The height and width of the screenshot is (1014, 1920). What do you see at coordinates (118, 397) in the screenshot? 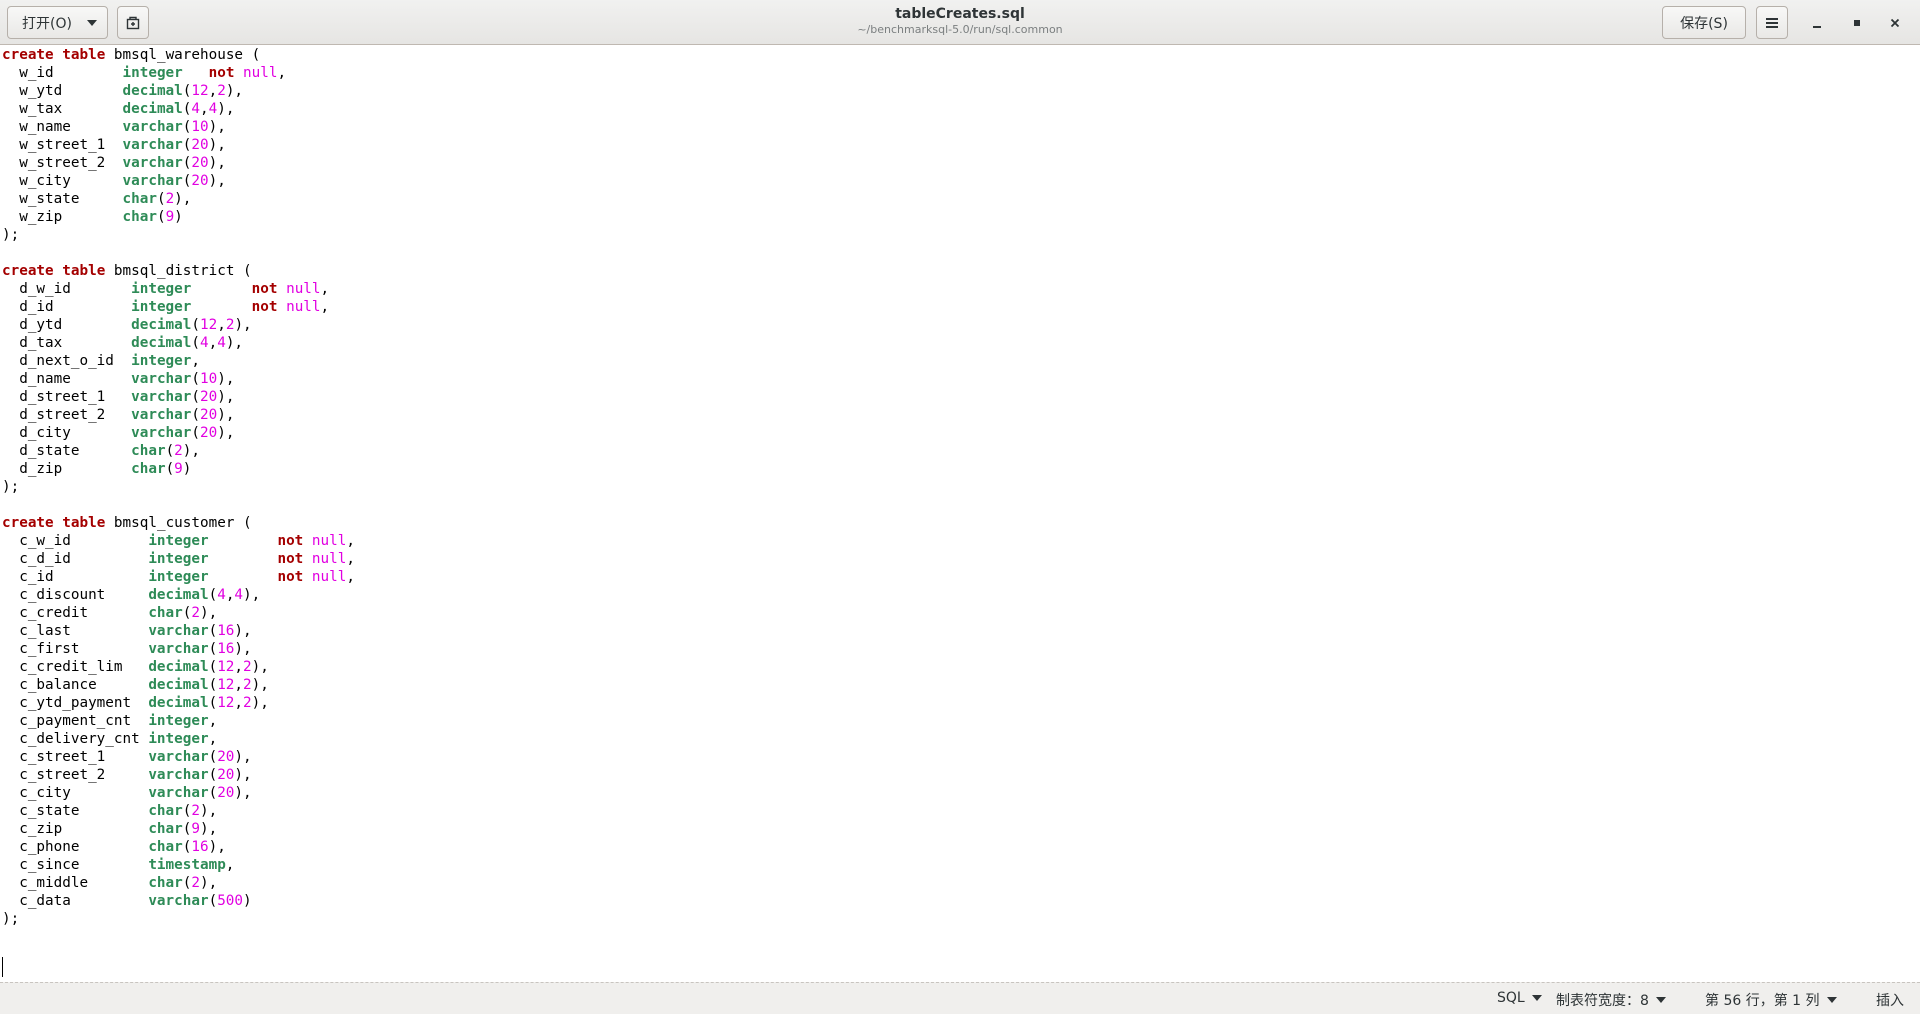
I see `code-line: d_street_1 varchar(20),` at bounding box center [118, 397].